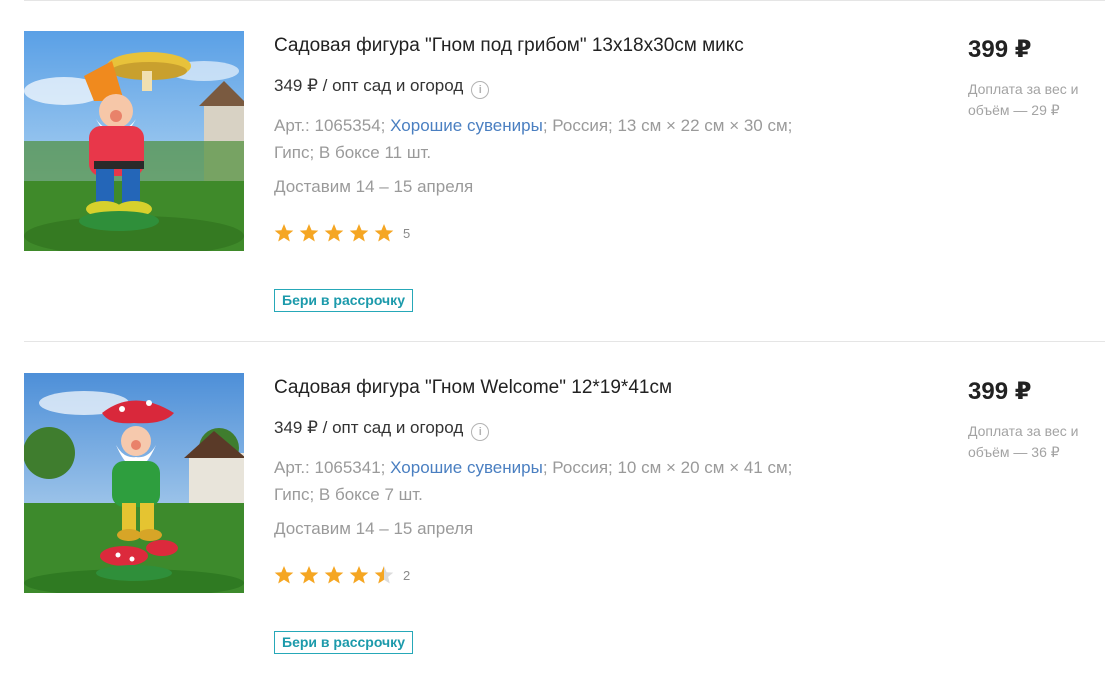 This screenshot has height=680, width=1105. What do you see at coordinates (564, 341) in the screenshot?
I see `divider` at bounding box center [564, 341].